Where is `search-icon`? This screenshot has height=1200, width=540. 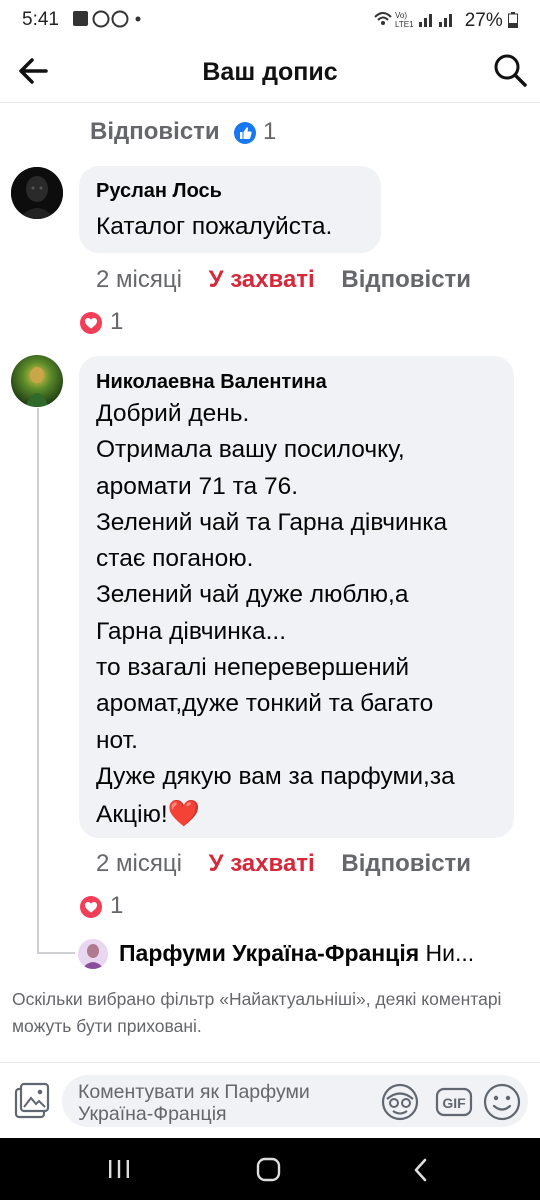 search-icon is located at coordinates (510, 70).